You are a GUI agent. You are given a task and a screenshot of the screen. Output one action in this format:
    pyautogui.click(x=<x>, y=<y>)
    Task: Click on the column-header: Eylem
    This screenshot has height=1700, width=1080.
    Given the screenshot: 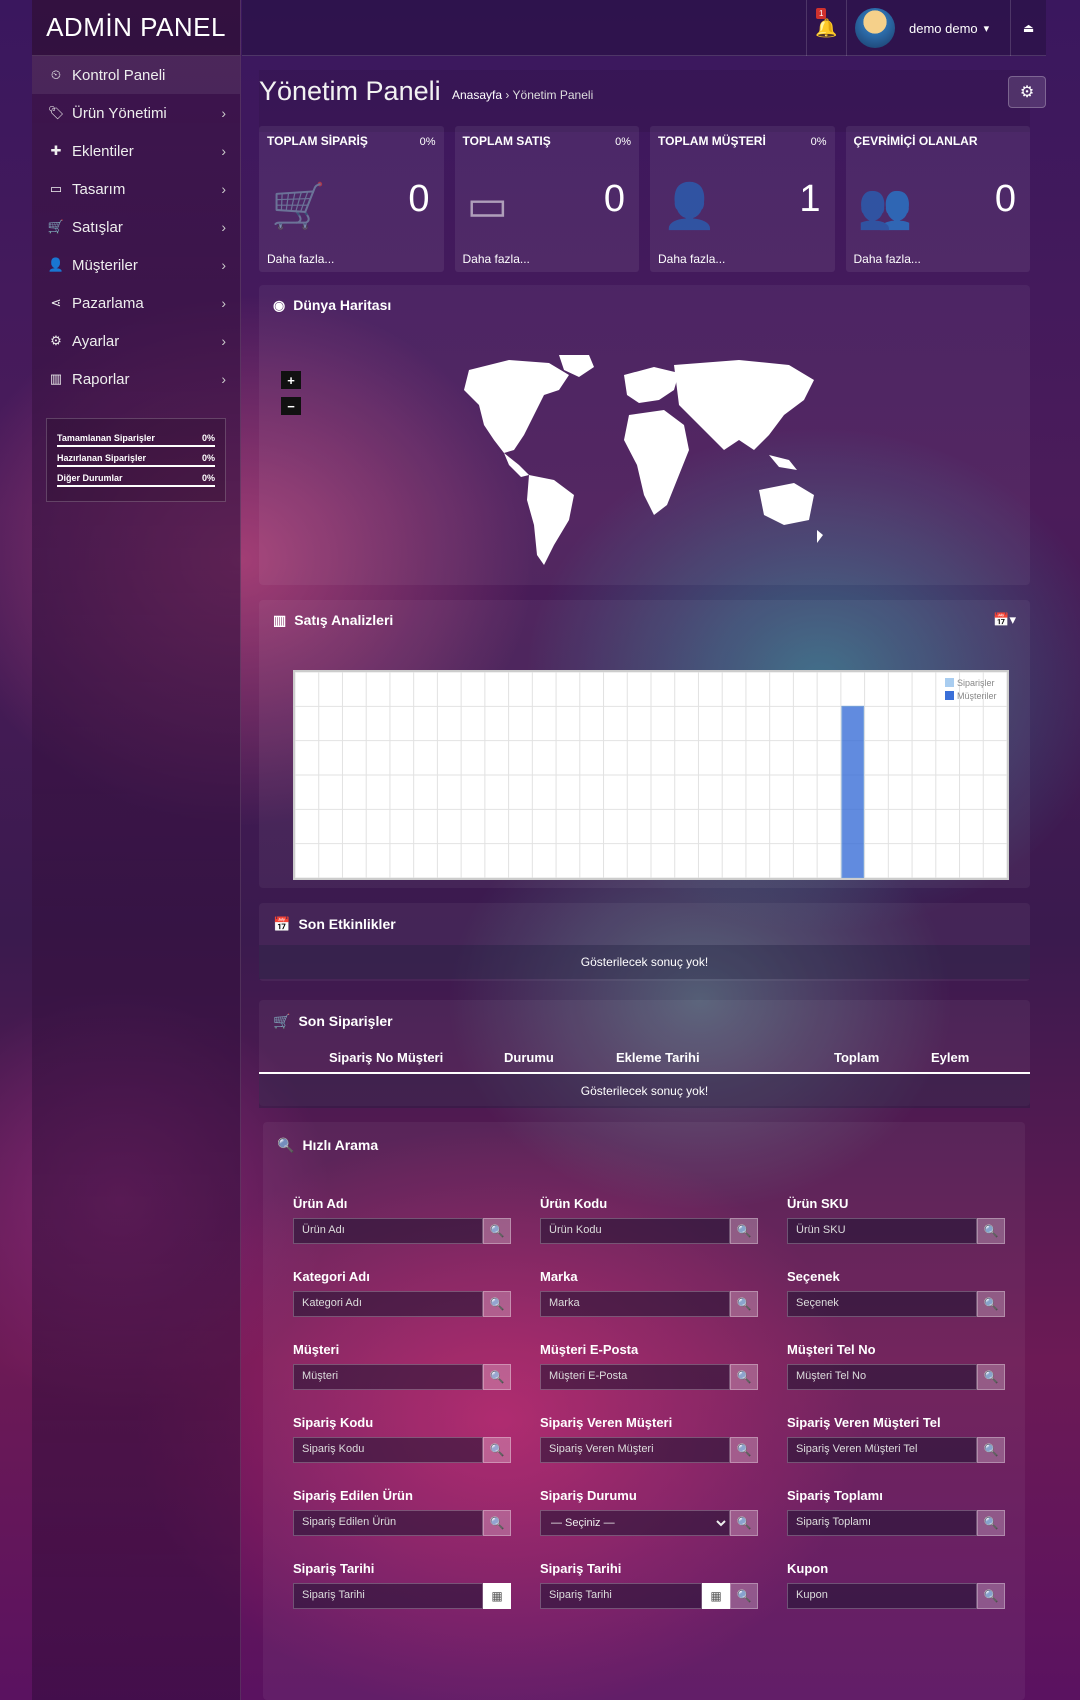 What is the action you would take?
    pyautogui.click(x=950, y=1057)
    